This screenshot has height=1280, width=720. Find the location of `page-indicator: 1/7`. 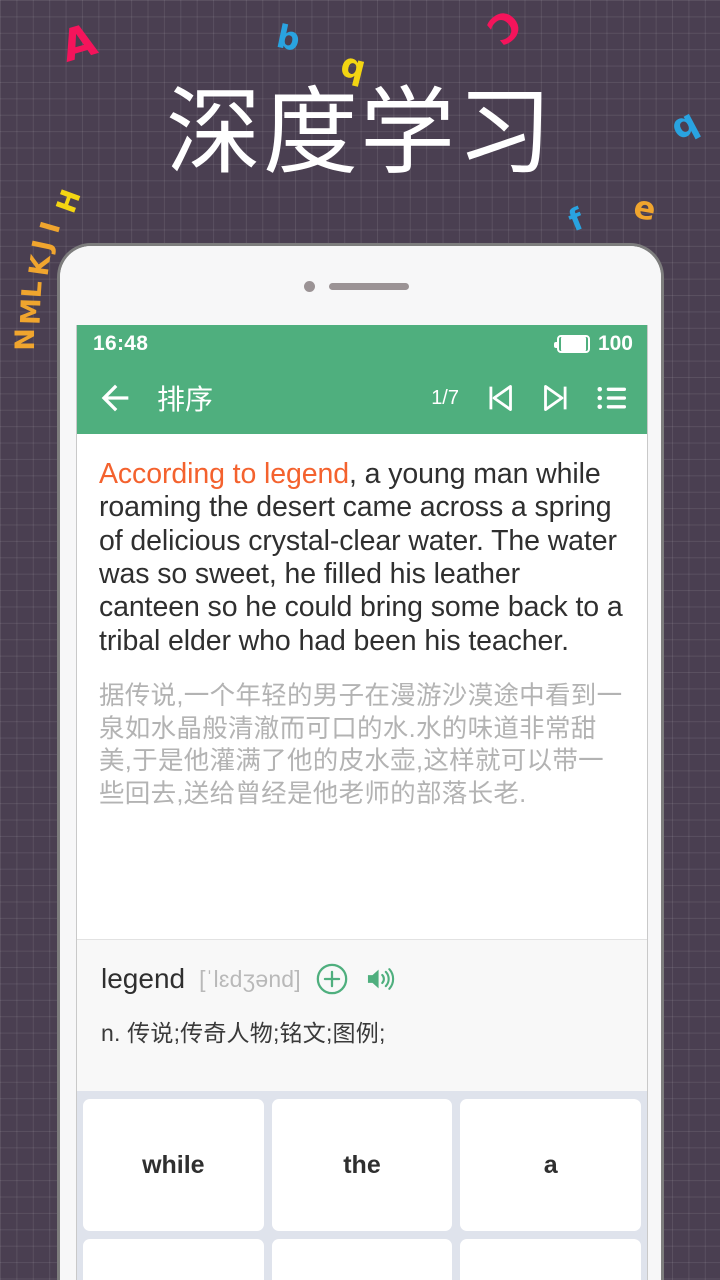

page-indicator: 1/7 is located at coordinates (445, 397).